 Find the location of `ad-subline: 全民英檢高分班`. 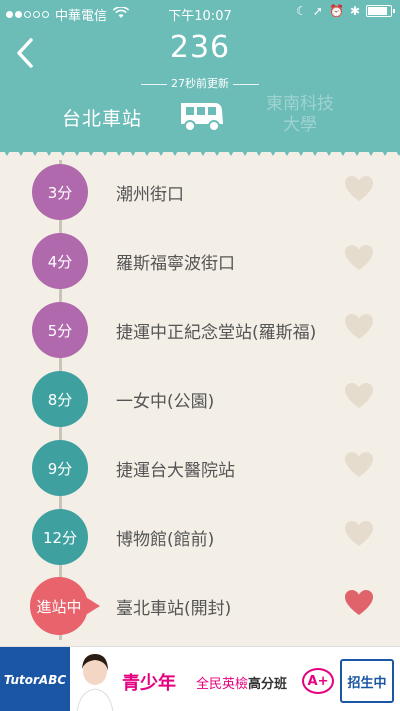

ad-subline: 全民英檢高分班 is located at coordinates (241, 682).